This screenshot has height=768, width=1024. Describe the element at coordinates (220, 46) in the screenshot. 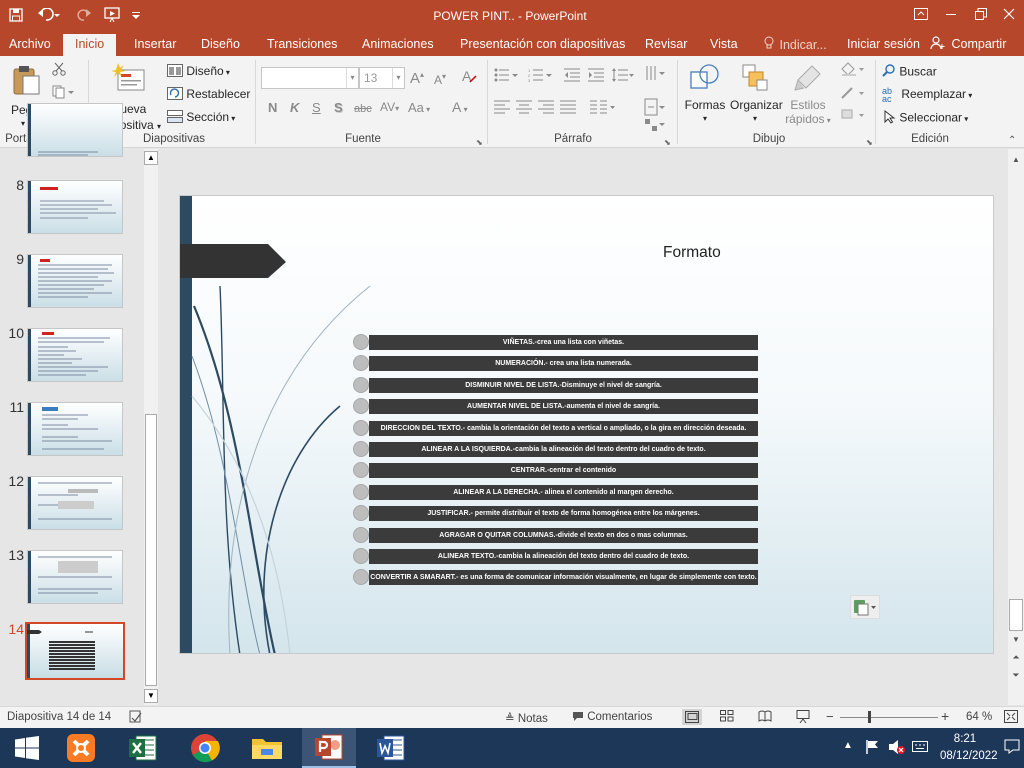

I see `tab-design: Diseño` at that location.